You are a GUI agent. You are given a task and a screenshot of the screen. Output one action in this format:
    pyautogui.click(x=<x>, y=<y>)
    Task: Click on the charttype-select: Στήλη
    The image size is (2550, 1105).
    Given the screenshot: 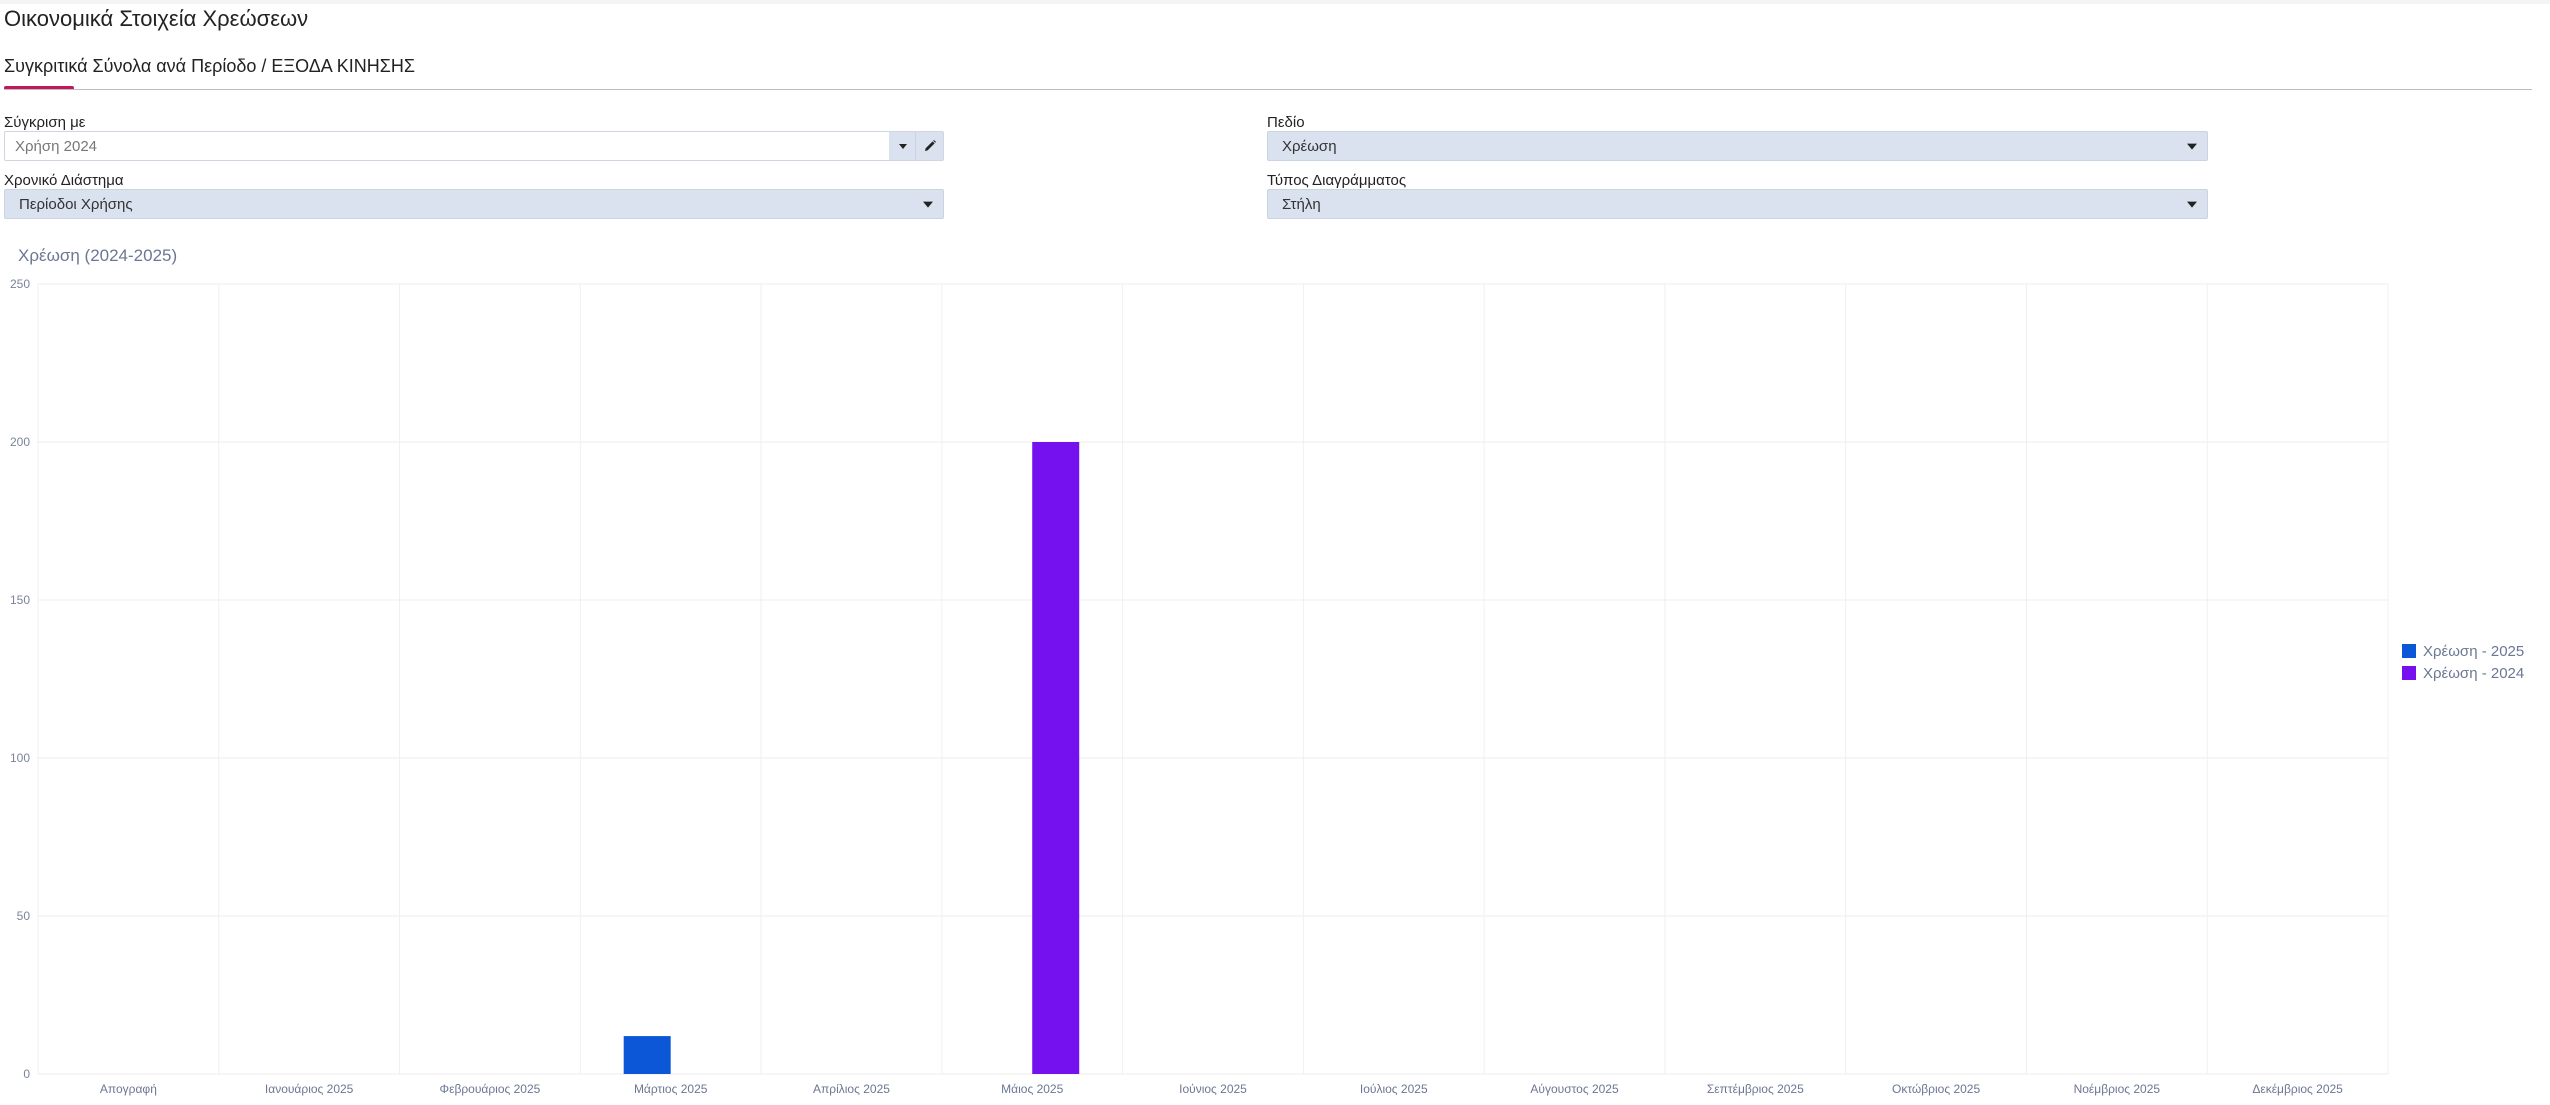 What is the action you would take?
    pyautogui.click(x=1737, y=204)
    